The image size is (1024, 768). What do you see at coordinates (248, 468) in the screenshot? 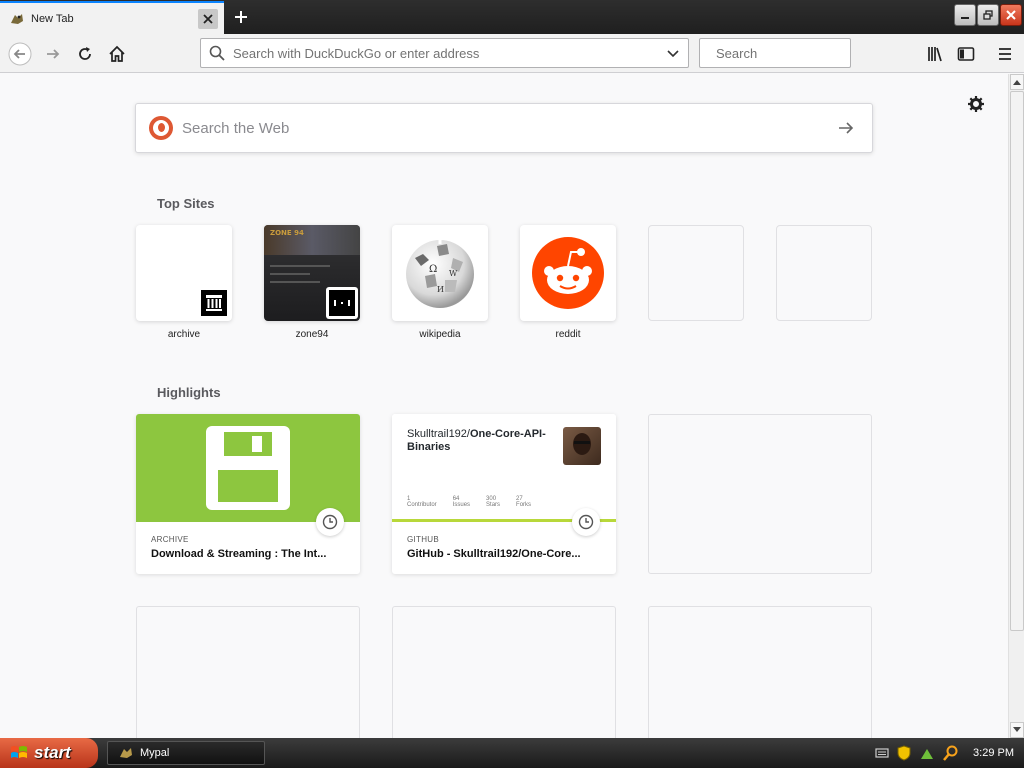
I see `floppy-disk-icon` at bounding box center [248, 468].